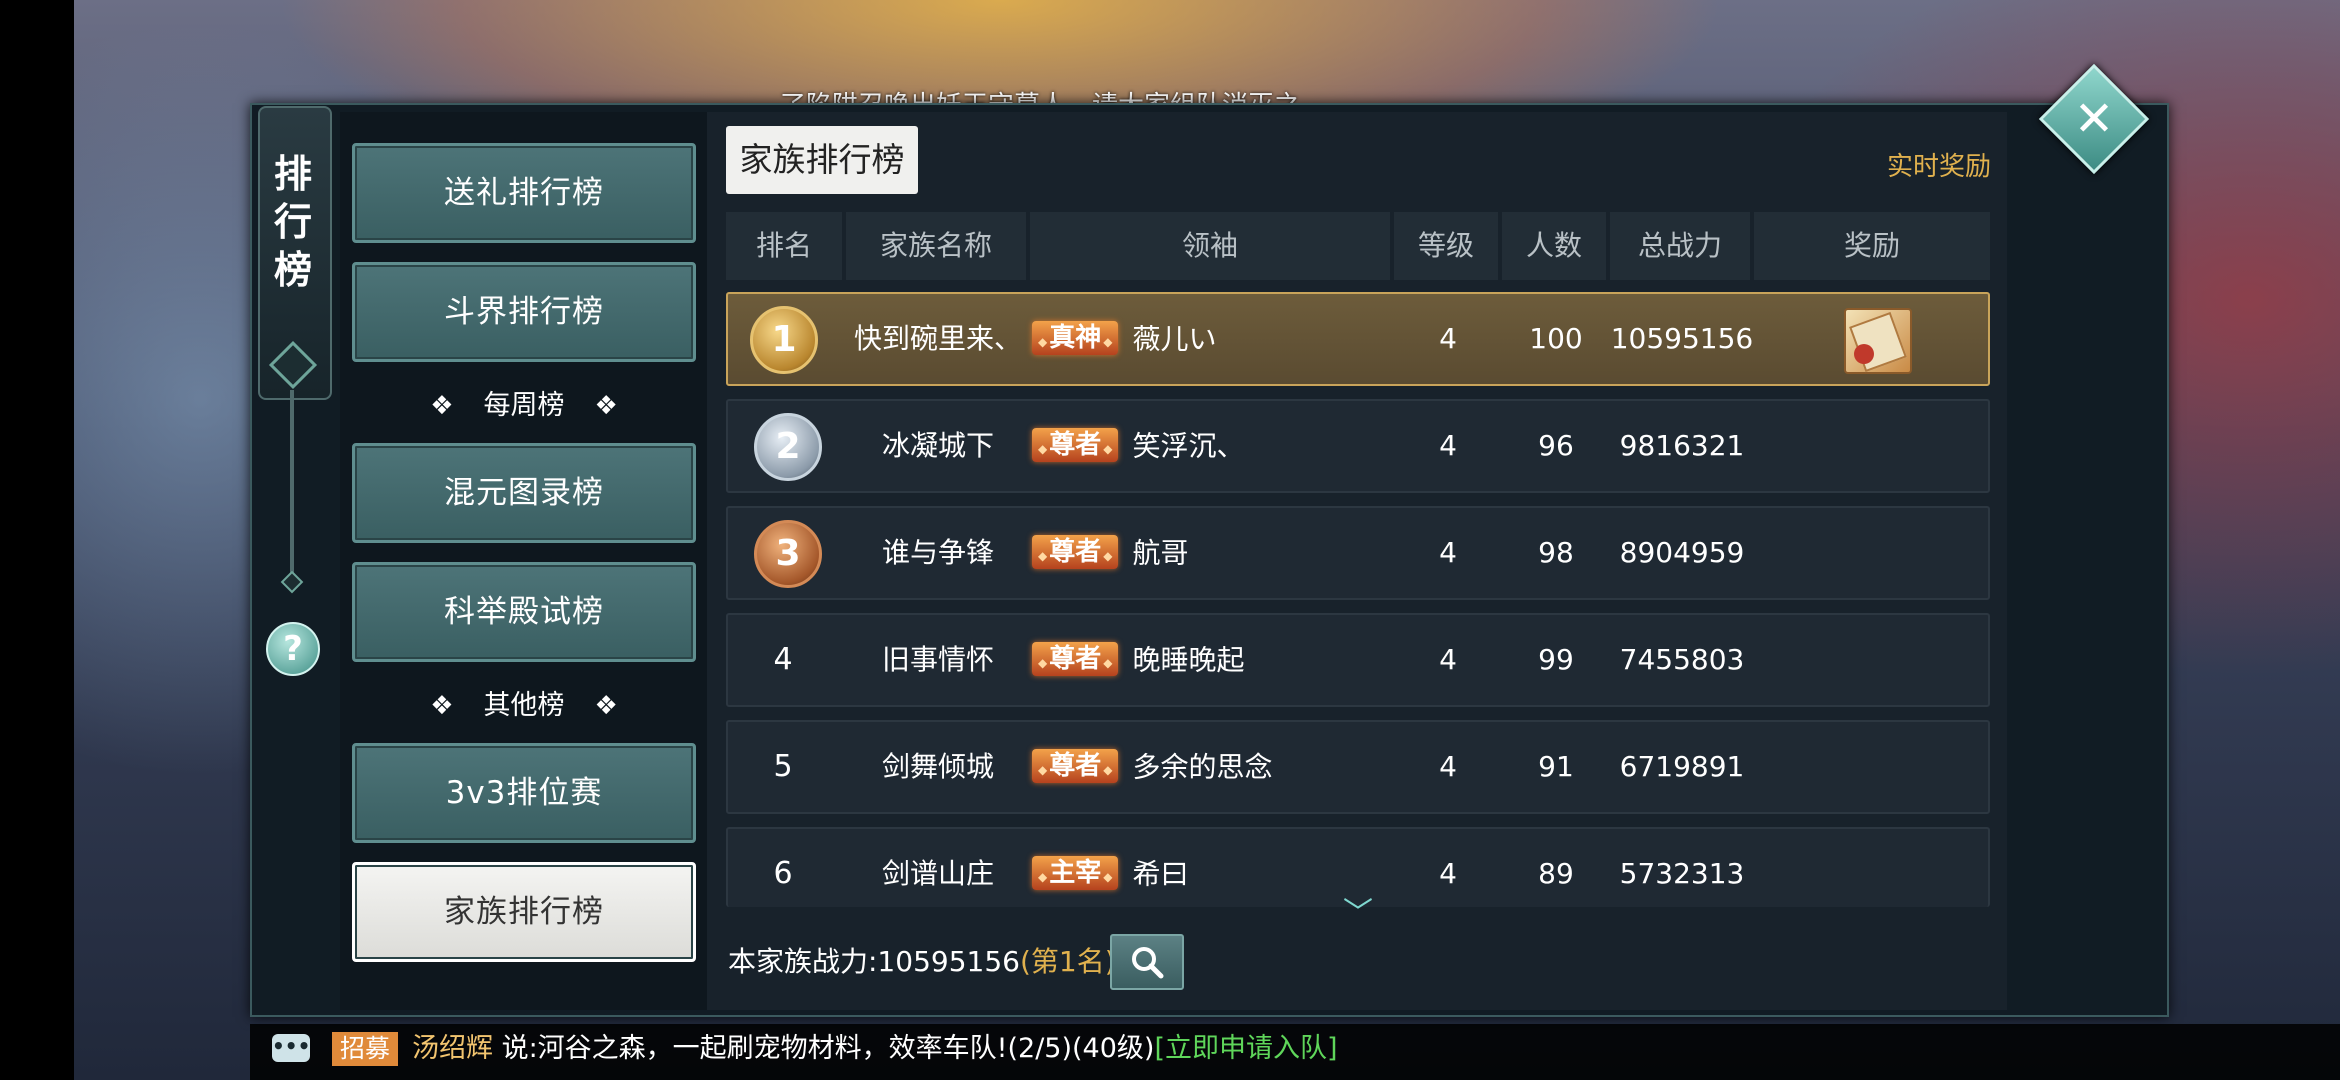 This screenshot has width=2340, height=1080. I want to click on members-value: 91, so click(1556, 766).